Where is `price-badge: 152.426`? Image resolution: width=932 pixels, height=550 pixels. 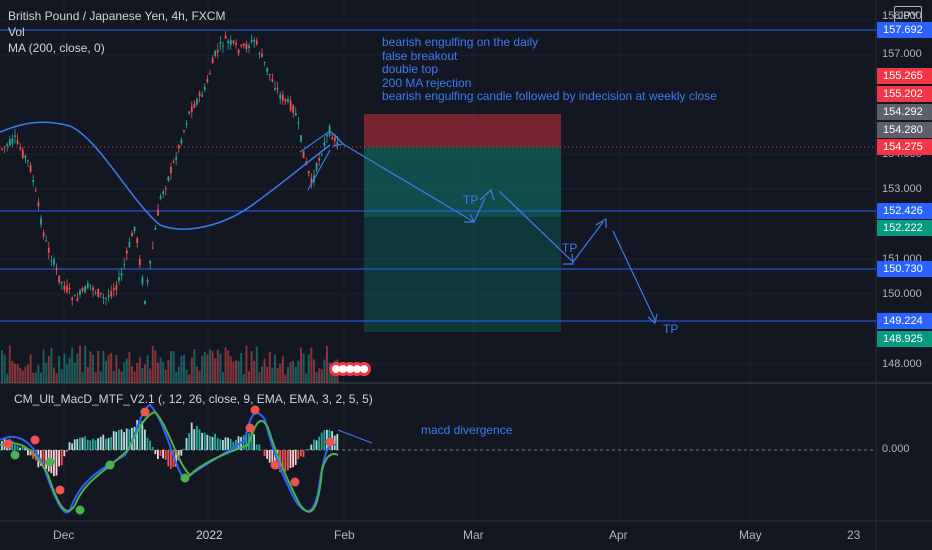 price-badge: 152.426 is located at coordinates (904, 211).